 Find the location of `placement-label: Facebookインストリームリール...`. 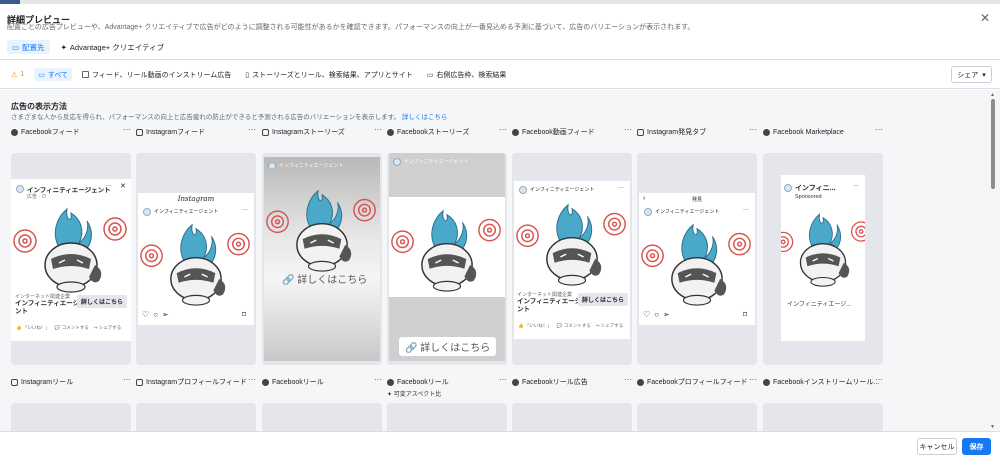

placement-label: Facebookインストリームリール... is located at coordinates (826, 382).